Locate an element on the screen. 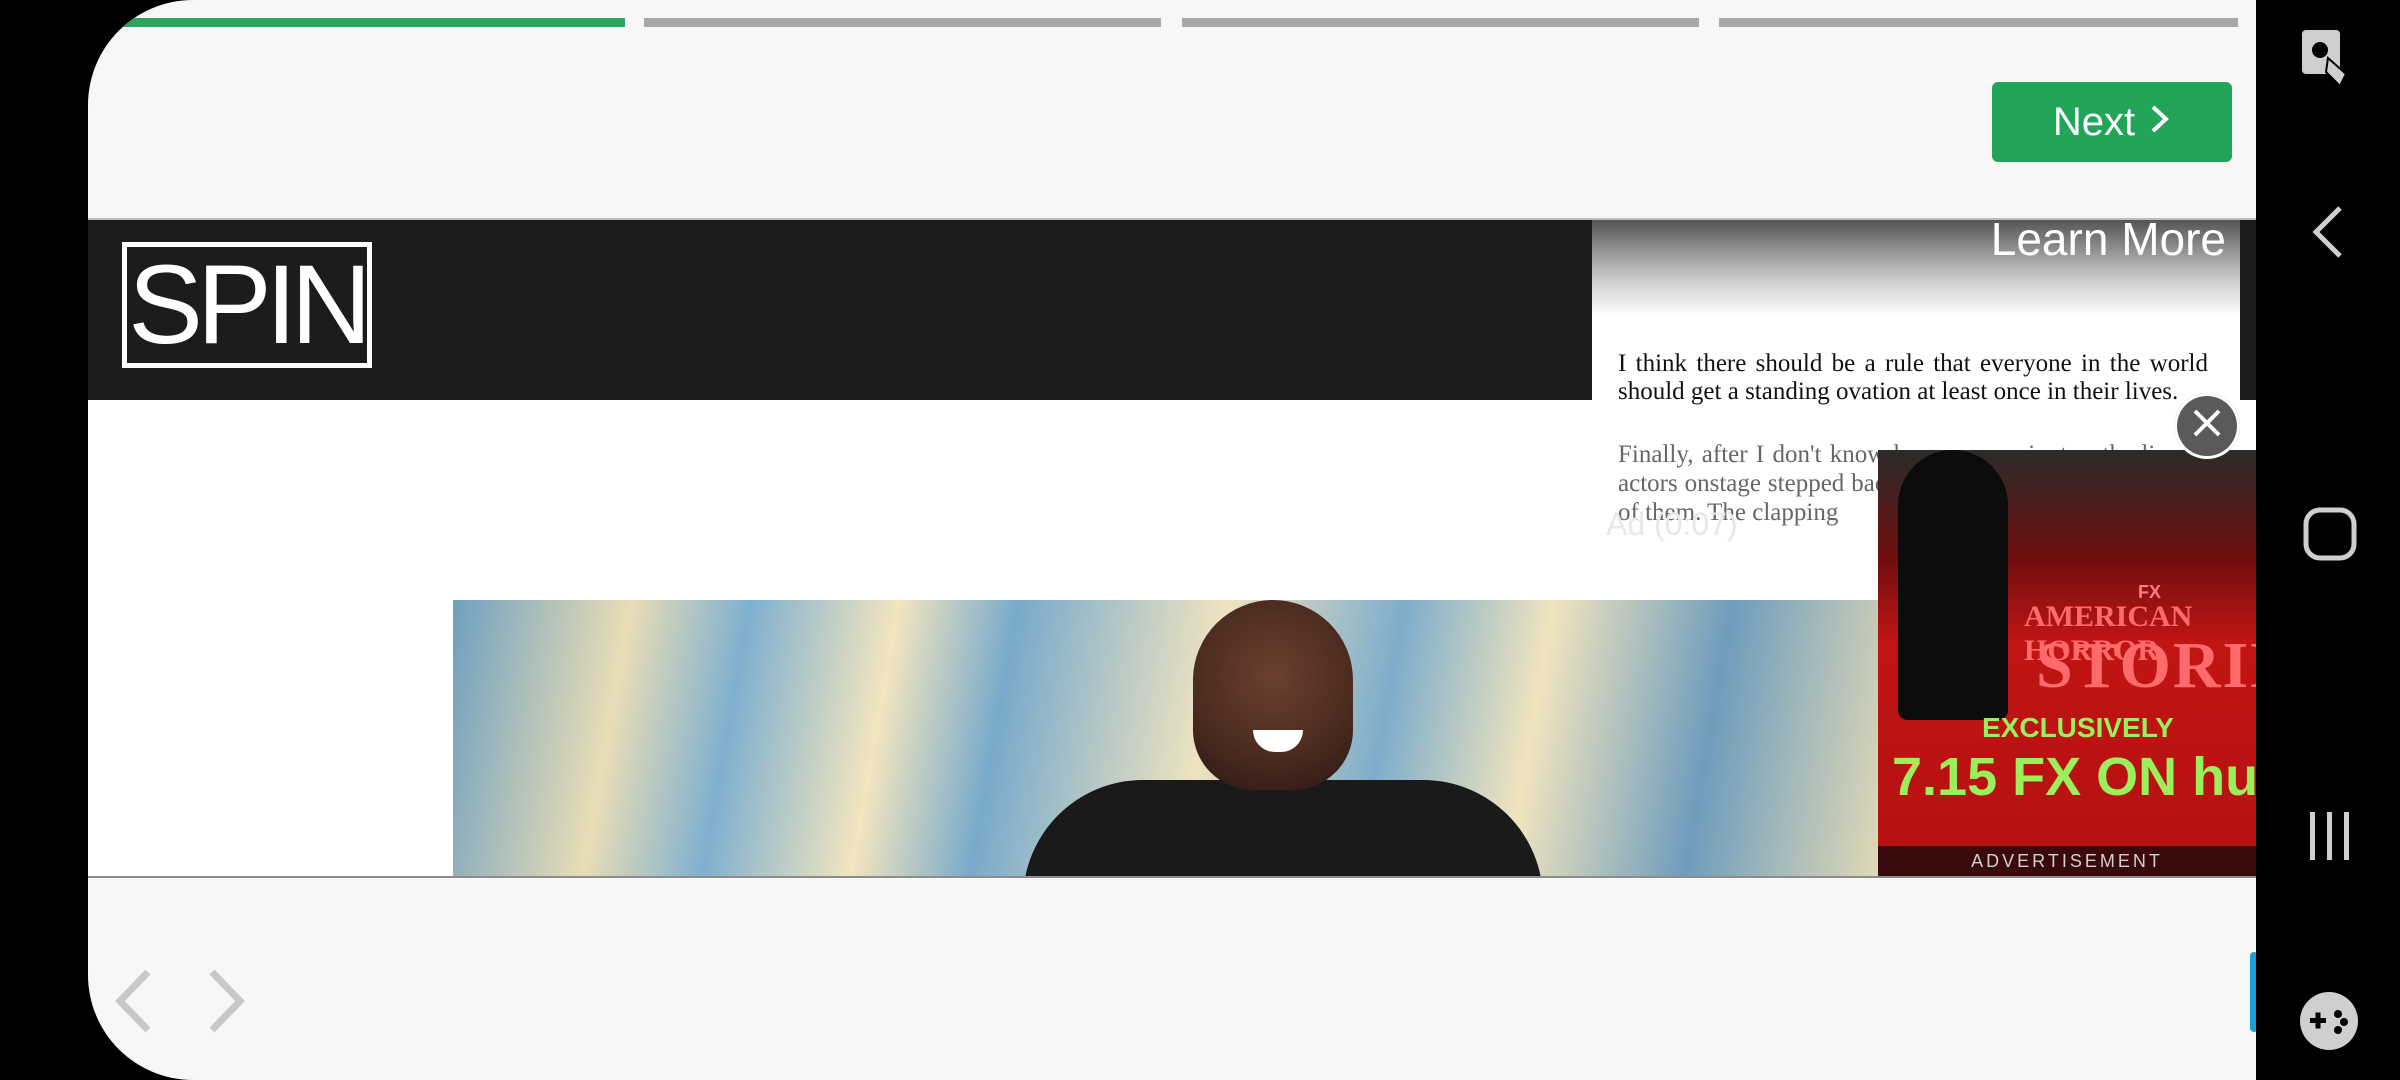 This screenshot has width=2400, height=1080. spin-logo: SPIN is located at coordinates (247, 305).